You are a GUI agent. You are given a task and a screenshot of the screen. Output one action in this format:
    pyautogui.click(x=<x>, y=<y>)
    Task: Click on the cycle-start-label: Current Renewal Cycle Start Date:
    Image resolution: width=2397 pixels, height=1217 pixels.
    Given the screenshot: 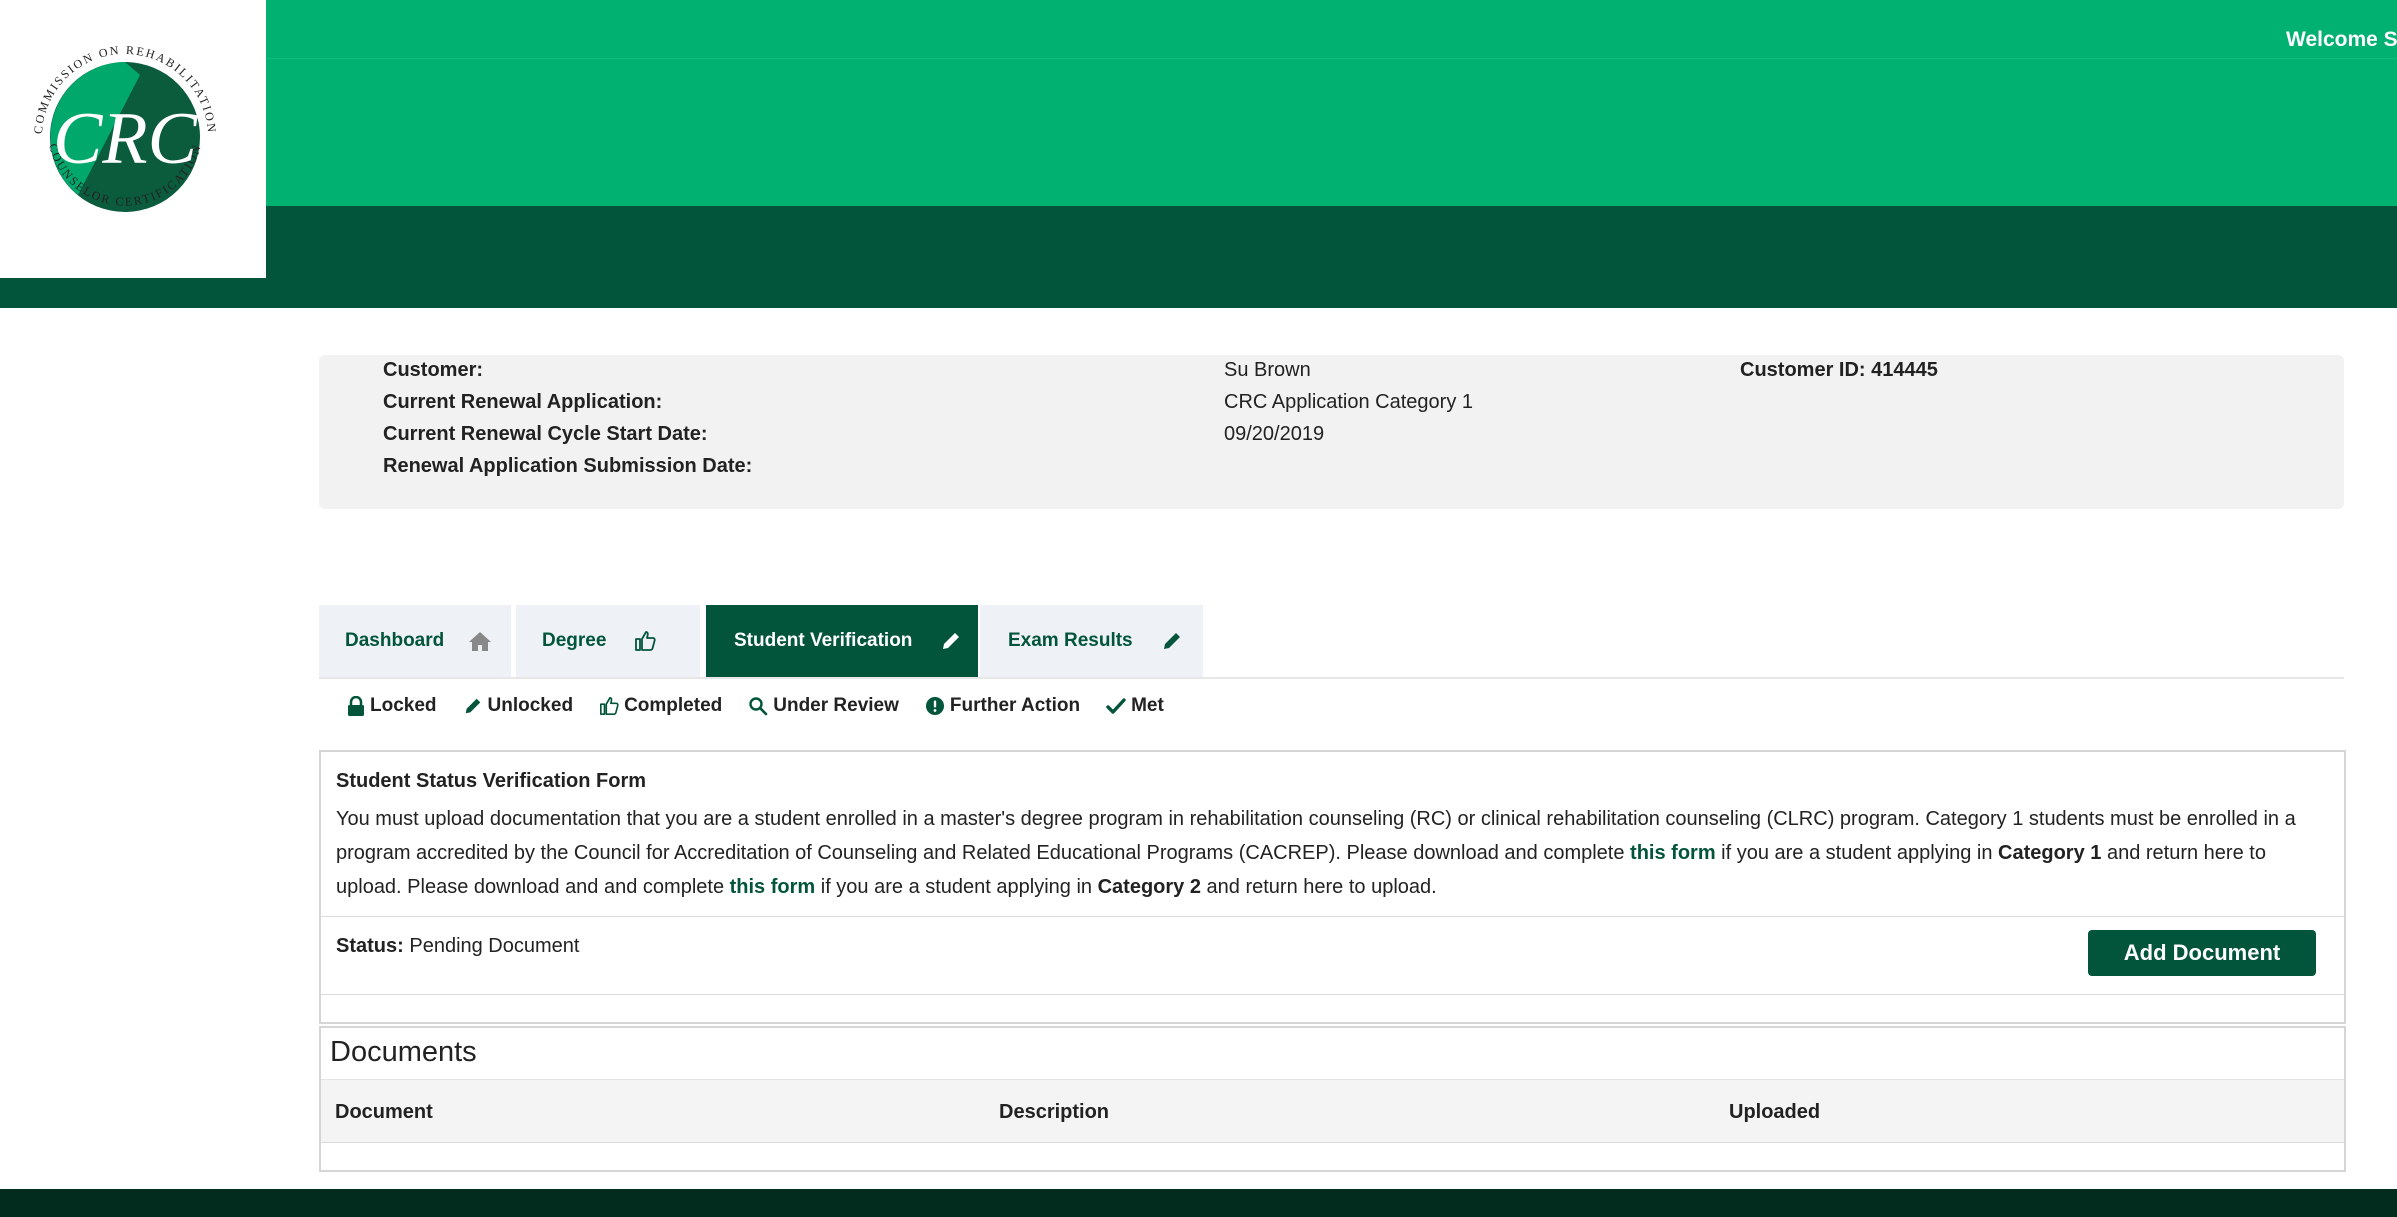 What is the action you would take?
    pyautogui.click(x=545, y=434)
    